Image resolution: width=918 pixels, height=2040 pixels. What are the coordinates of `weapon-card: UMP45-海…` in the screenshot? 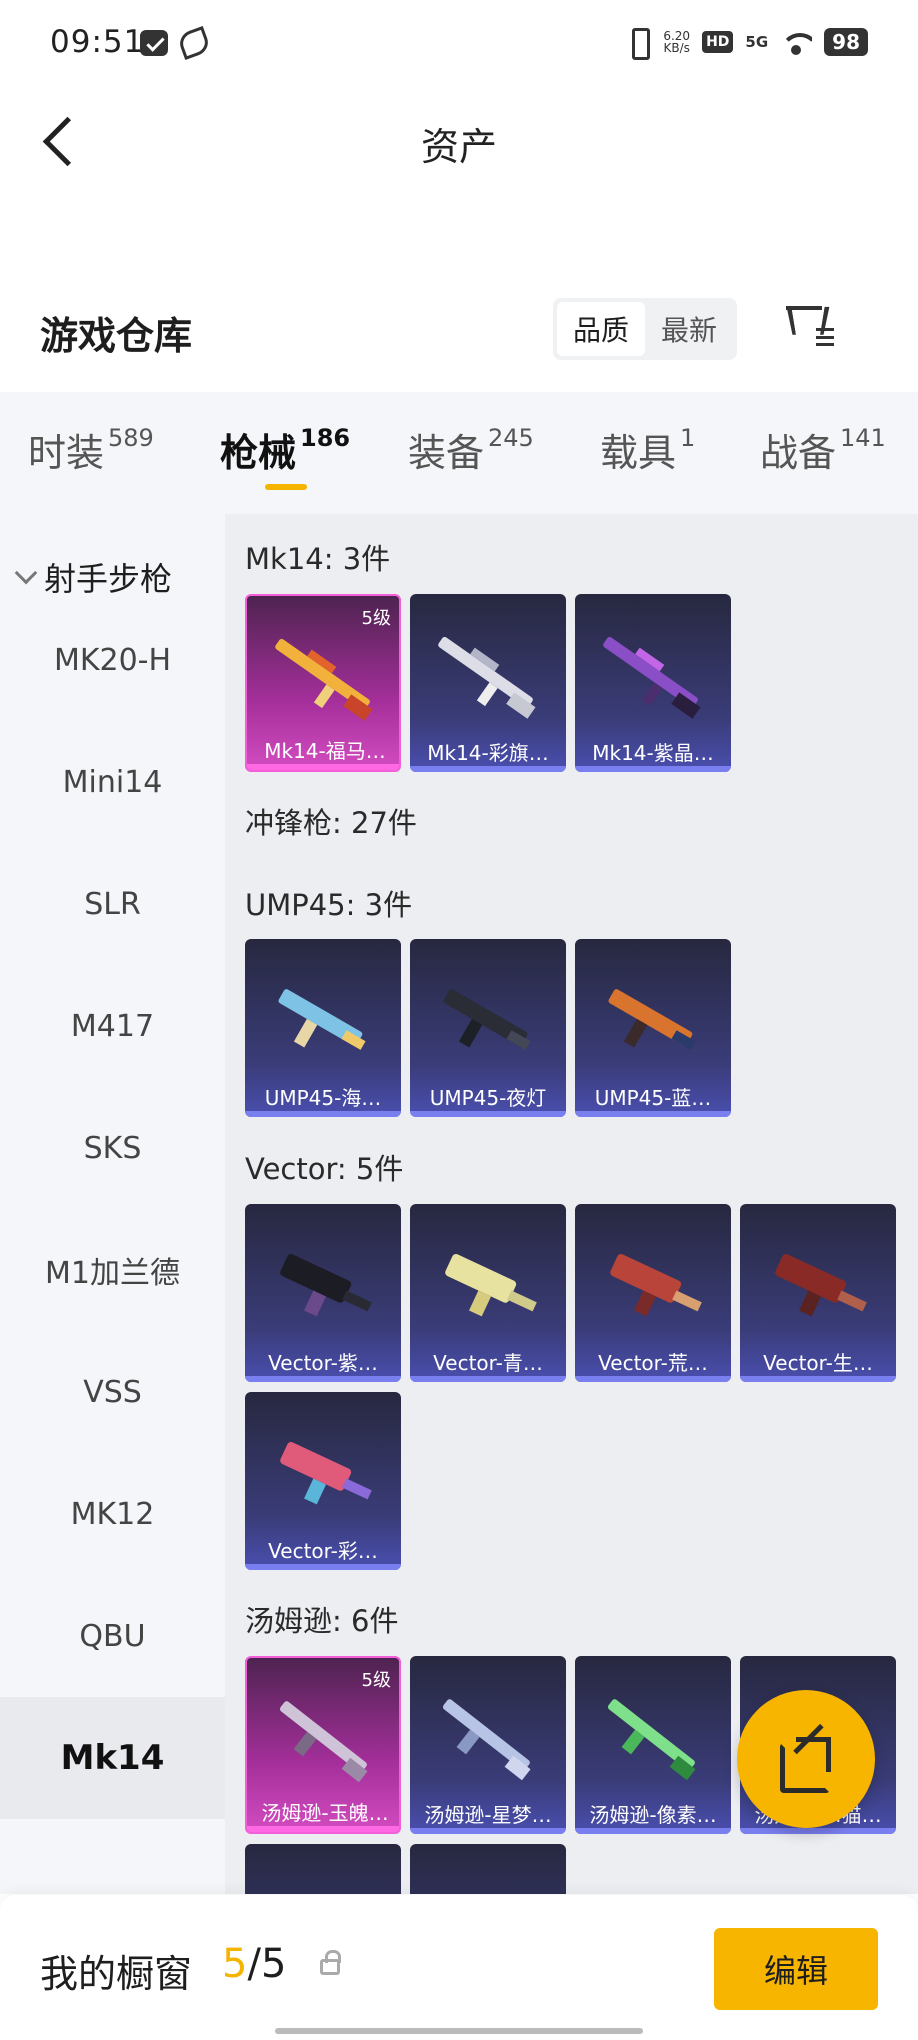 It's located at (323, 1028).